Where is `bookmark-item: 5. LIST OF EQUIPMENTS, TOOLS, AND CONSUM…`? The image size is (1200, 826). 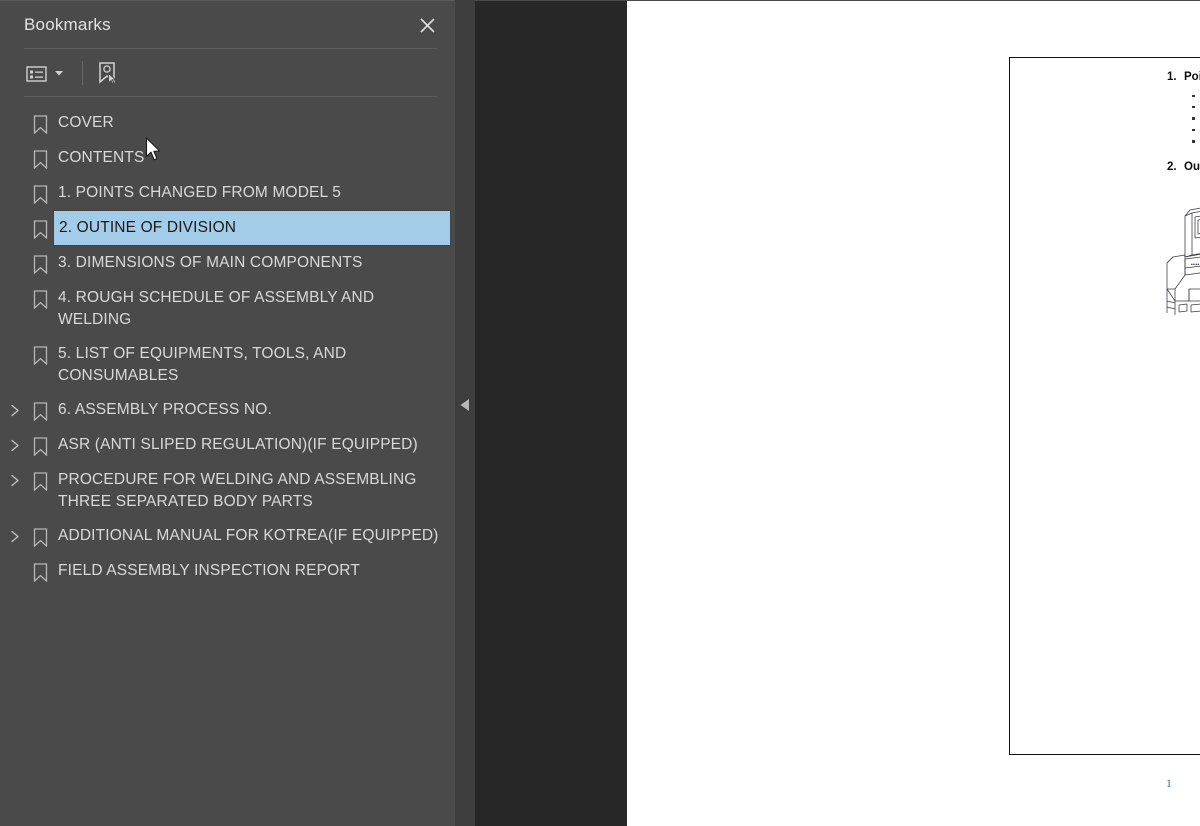
bookmark-item: 5. LIST OF EQUIPMENTS, TOOLS, AND CONSUM… is located at coordinates (227, 365).